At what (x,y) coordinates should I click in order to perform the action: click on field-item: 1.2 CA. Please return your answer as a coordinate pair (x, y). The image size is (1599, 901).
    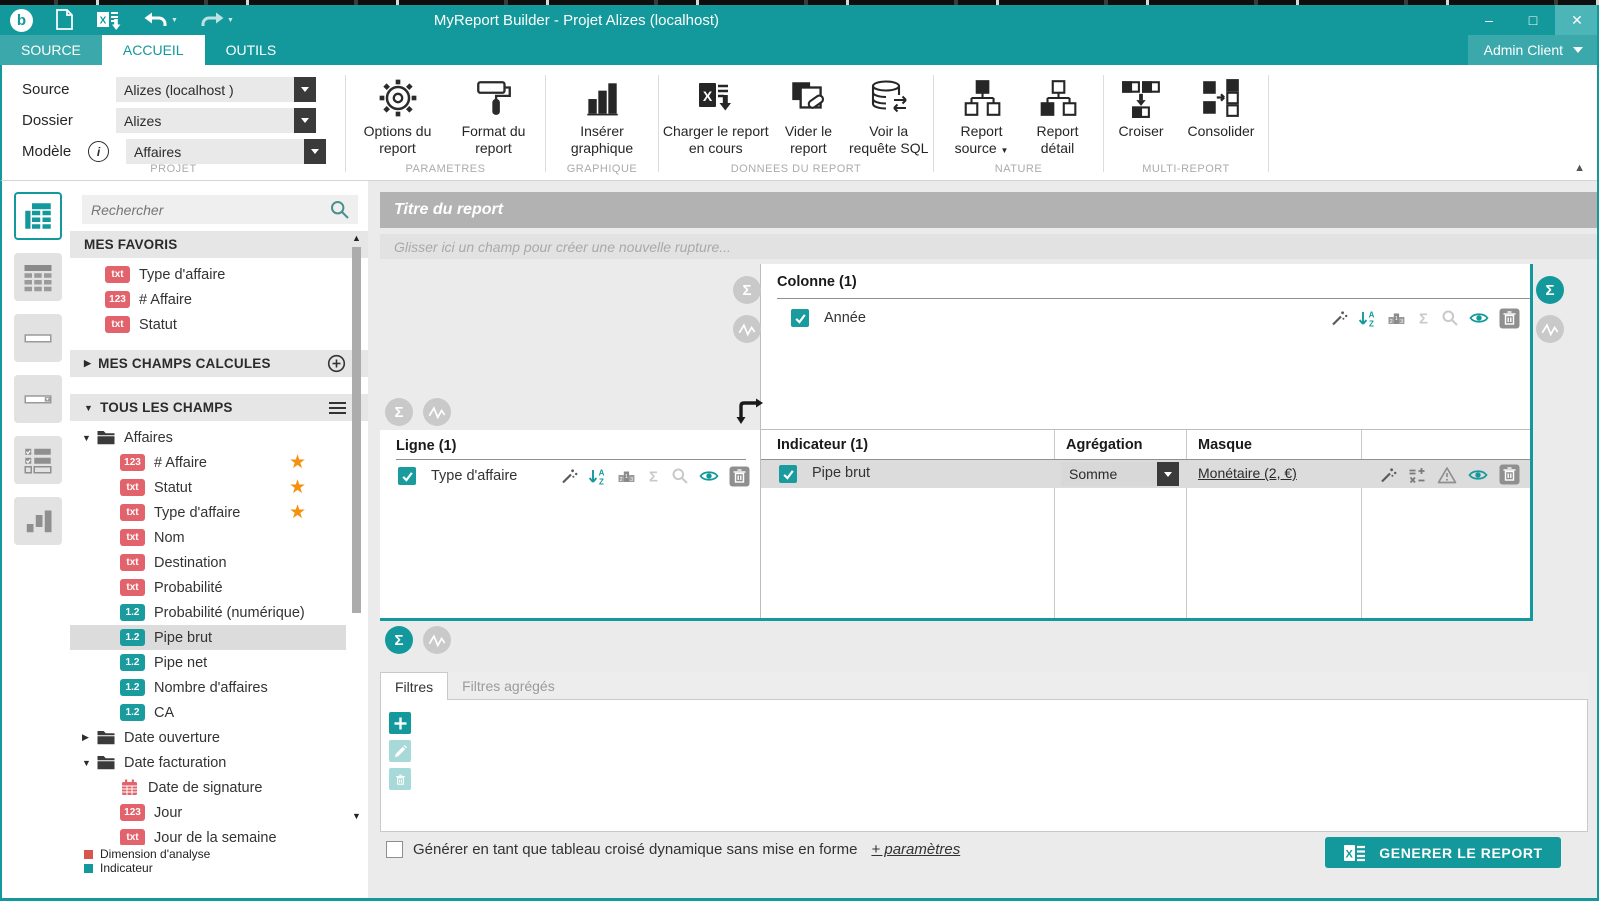
    Looking at the image, I should click on (208, 712).